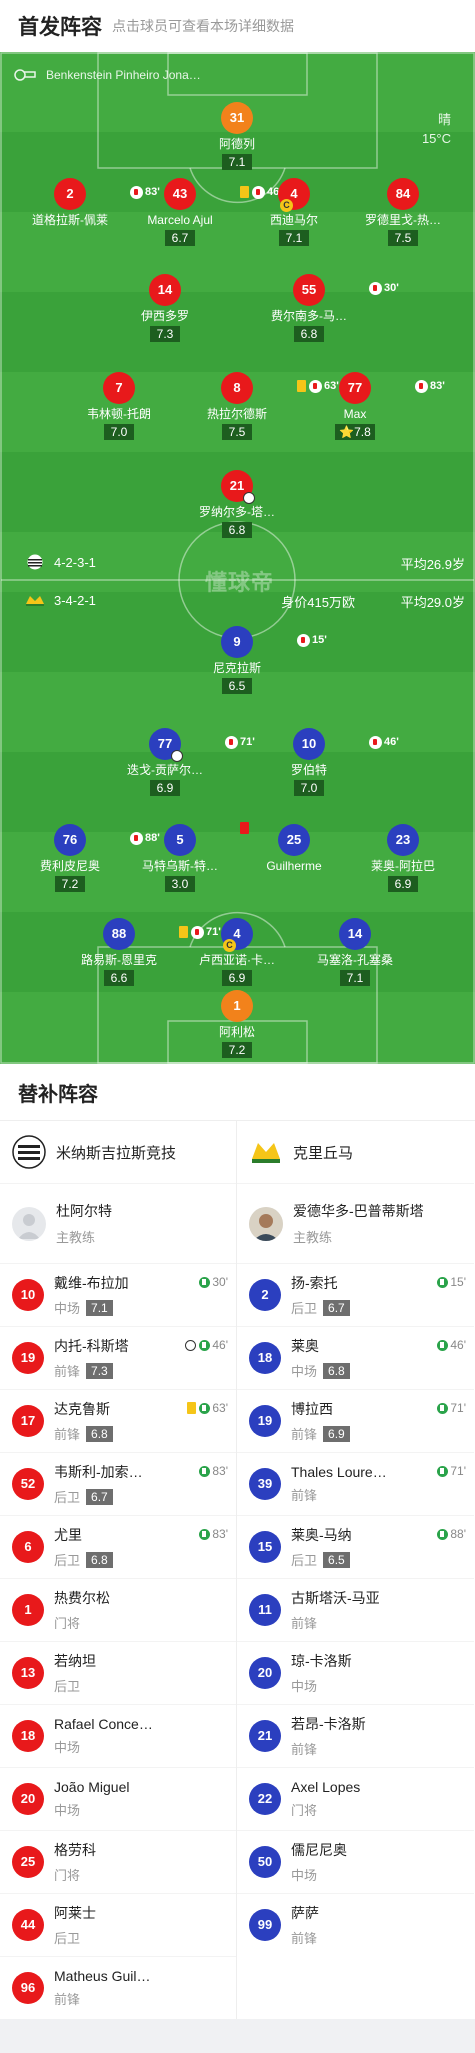 The height and width of the screenshot is (2053, 475). Describe the element at coordinates (294, 212) in the screenshot. I see `home-player: 4C 西迪马尔 7.1` at that location.